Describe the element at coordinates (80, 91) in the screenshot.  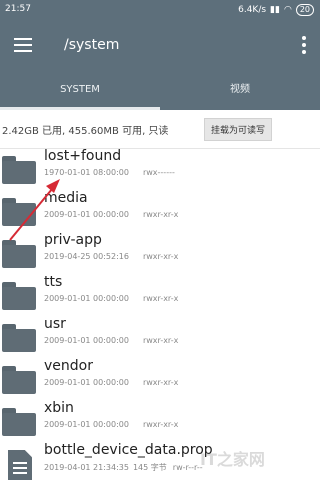
I see `tab-system: SYSTEM` at that location.